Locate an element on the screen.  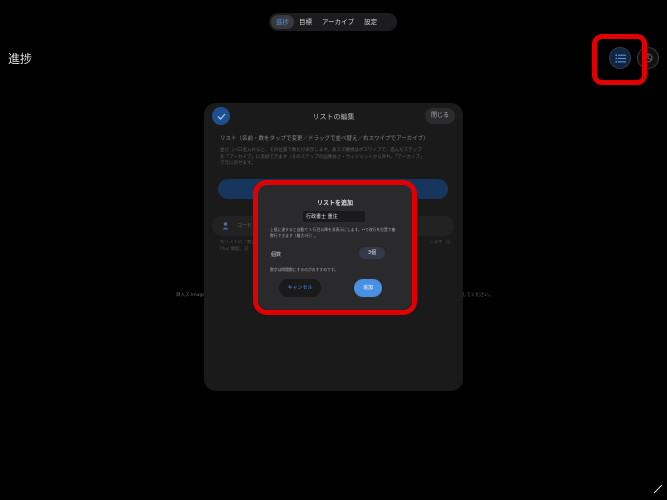
person-icon is located at coordinates (225, 226).